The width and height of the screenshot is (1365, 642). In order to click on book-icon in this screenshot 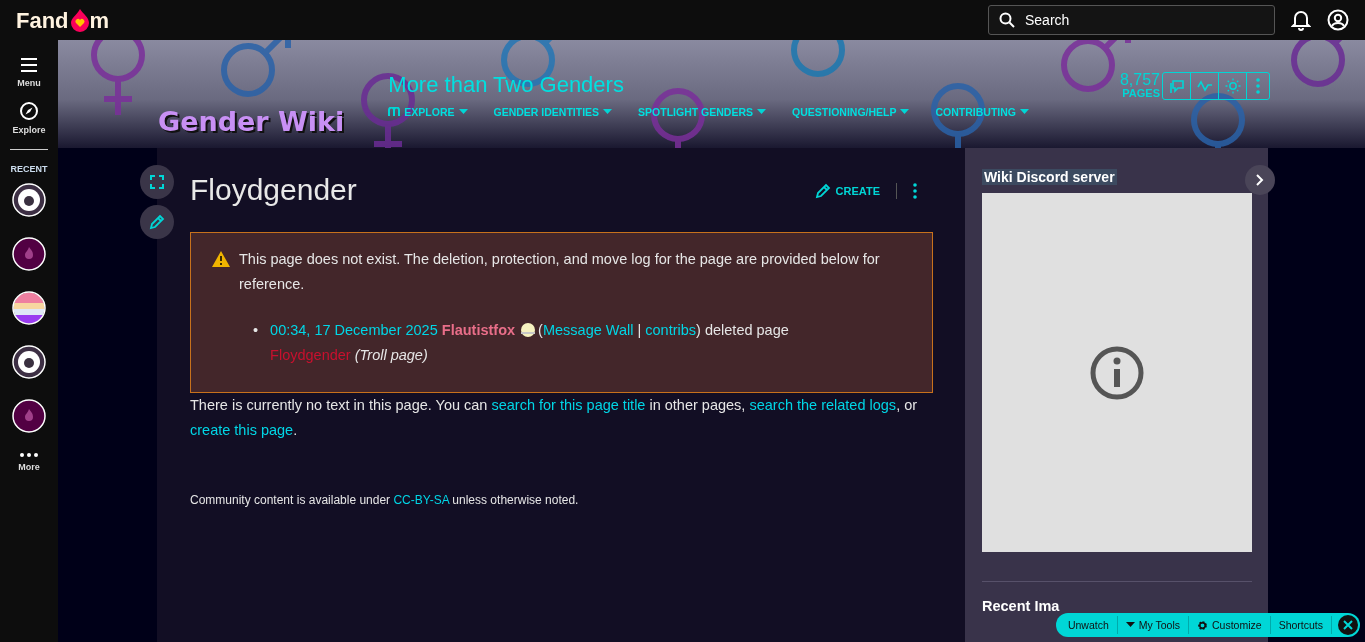, I will do `click(394, 112)`.